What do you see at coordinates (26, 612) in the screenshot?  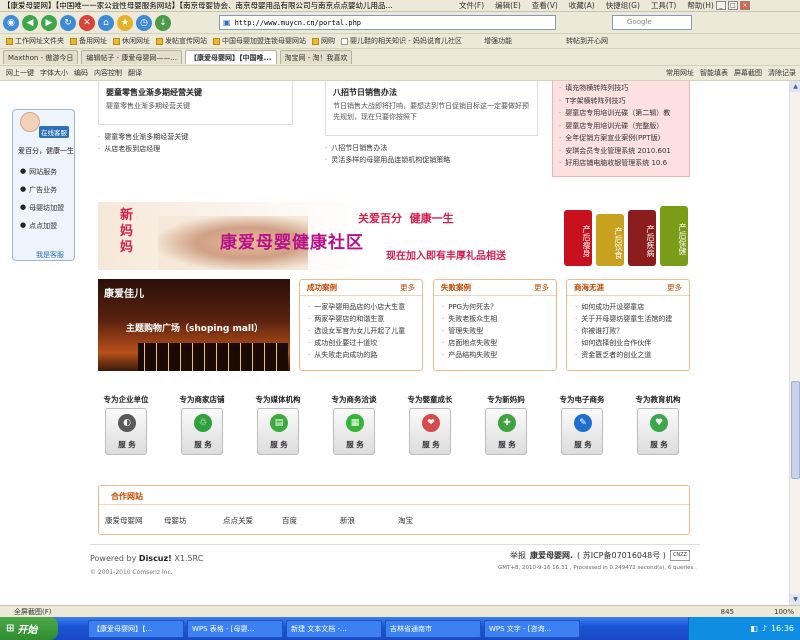 I see `screenshot-status: 全屏截图(F)` at bounding box center [26, 612].